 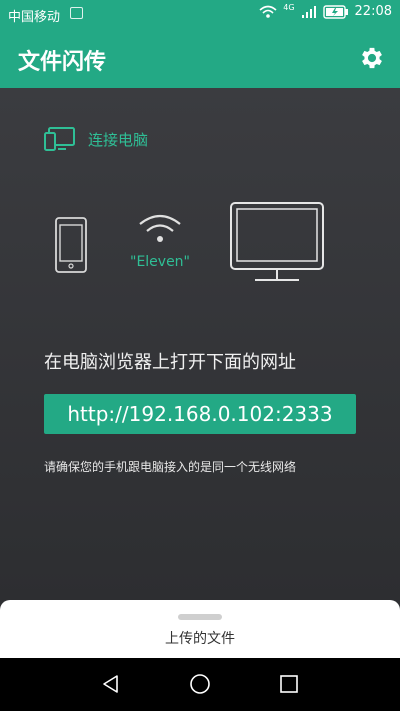 What do you see at coordinates (160, 262) in the screenshot?
I see `wifi-name-label: "Eleven"` at bounding box center [160, 262].